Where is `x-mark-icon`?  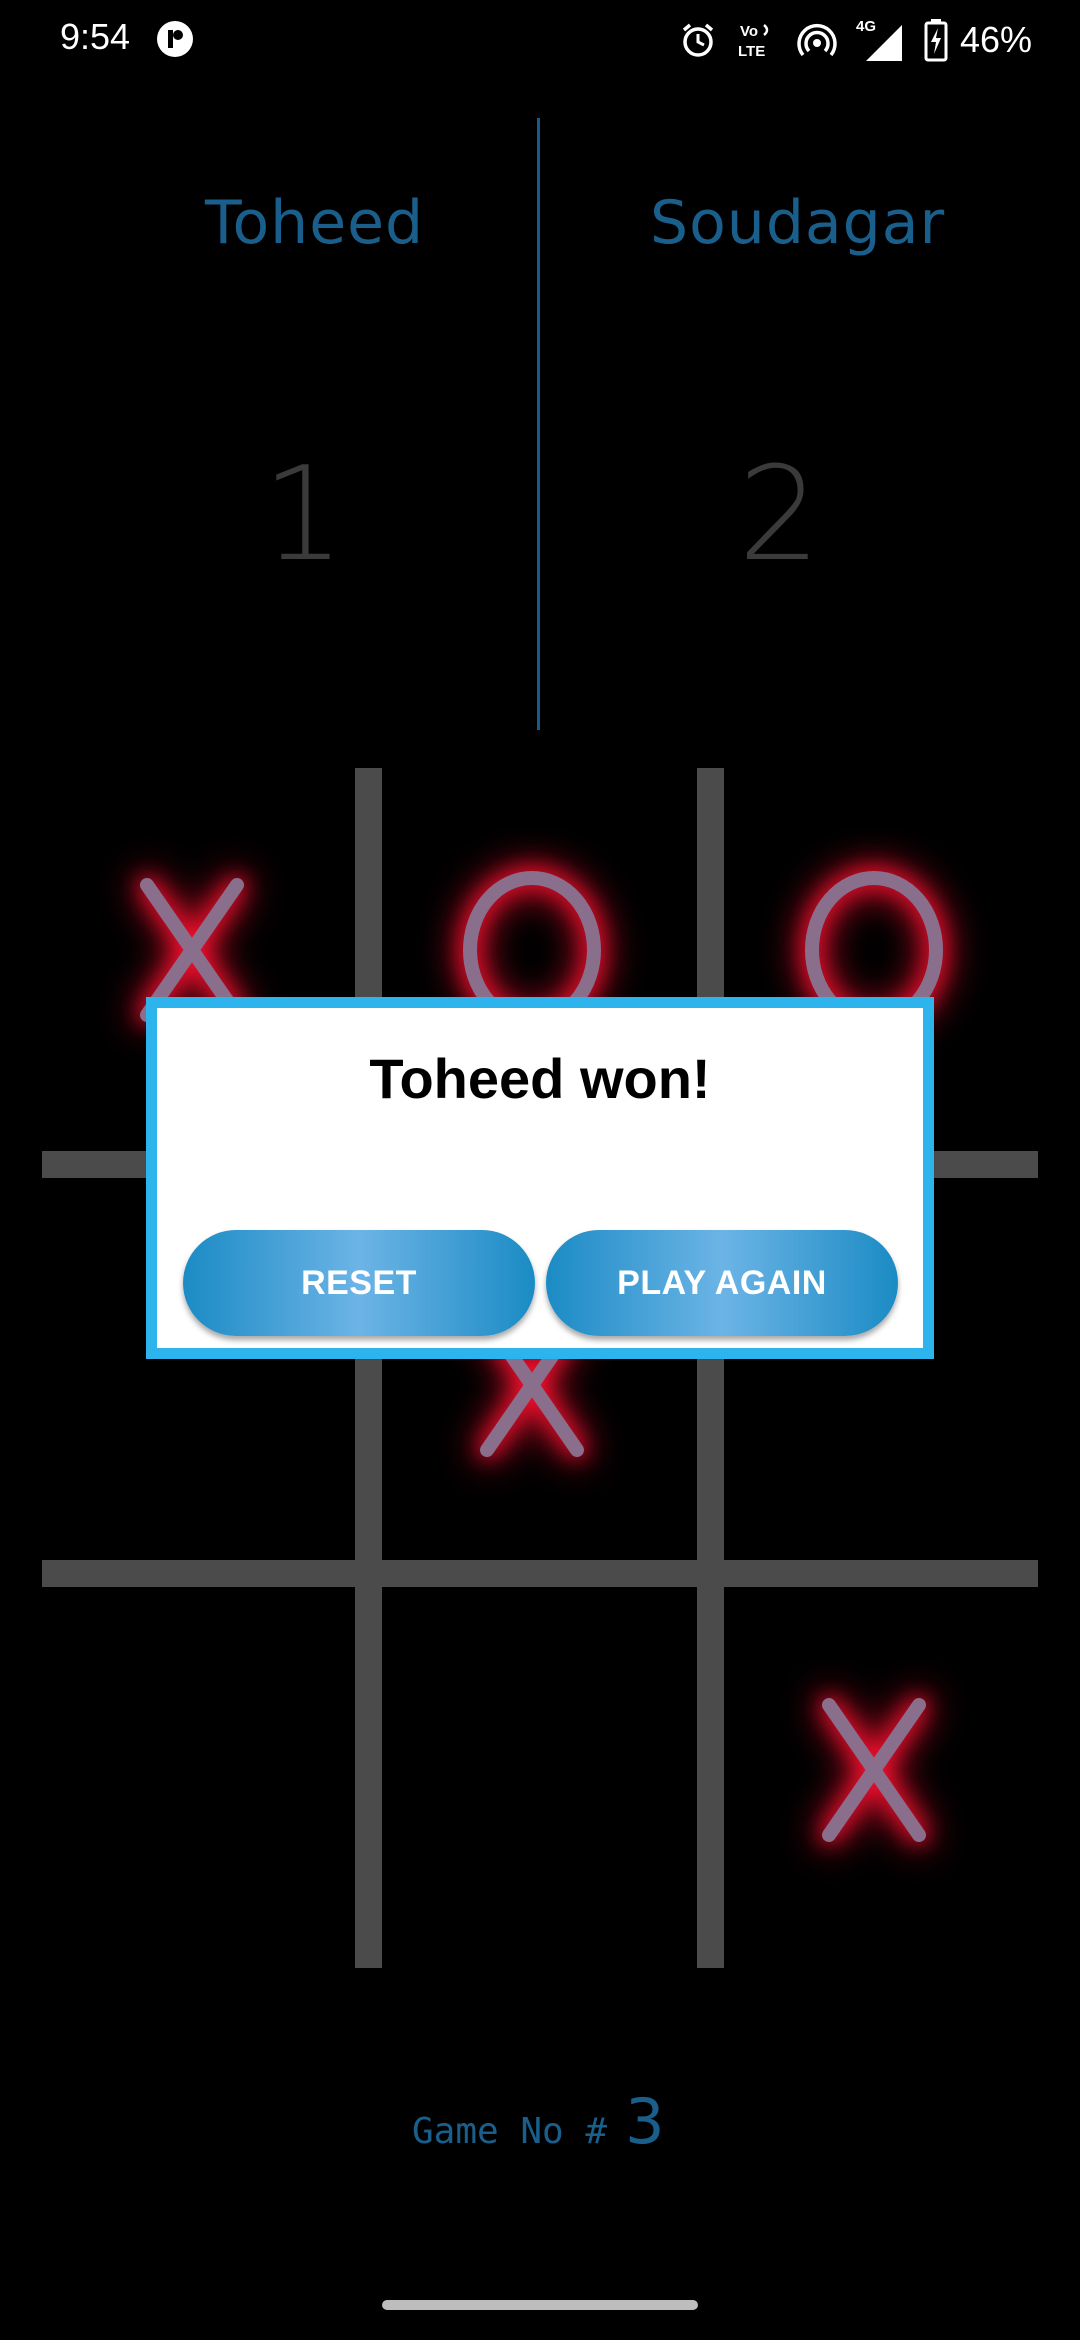 x-mark-icon is located at coordinates (874, 1770).